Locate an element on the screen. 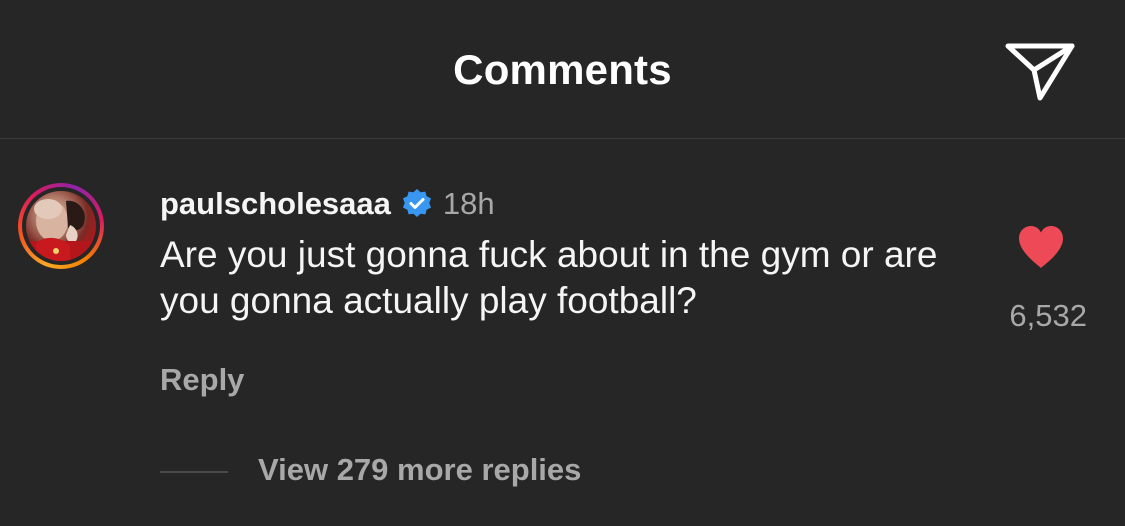 The image size is (1125, 526). paper-plane-icon is located at coordinates (1040, 72).